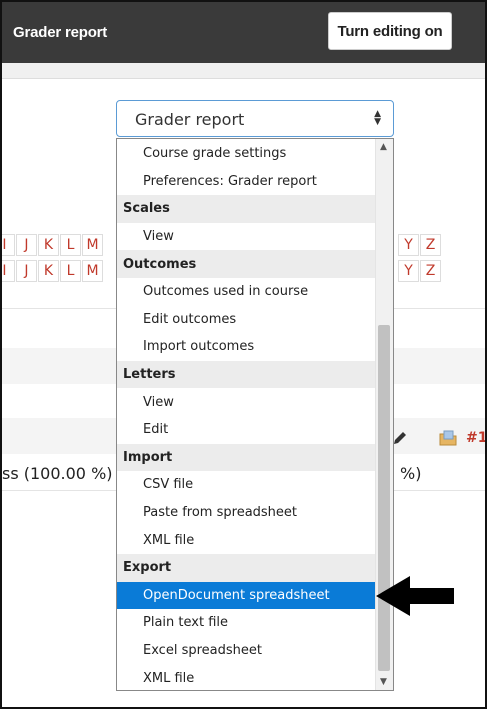 The height and width of the screenshot is (709, 487). I want to click on page-header: Grader report Turn editing on, so click(243, 32).